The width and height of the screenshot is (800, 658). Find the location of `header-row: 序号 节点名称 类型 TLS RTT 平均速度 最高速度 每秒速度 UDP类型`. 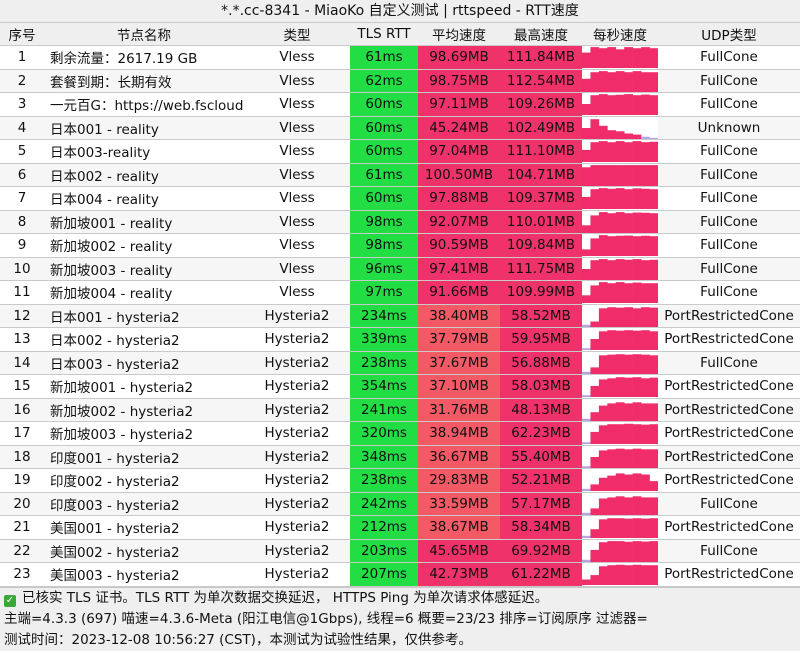

header-row: 序号 节点名称 类型 TLS RTT 平均速度 最高速度 每秒速度 UDP类型 is located at coordinates (400, 34).